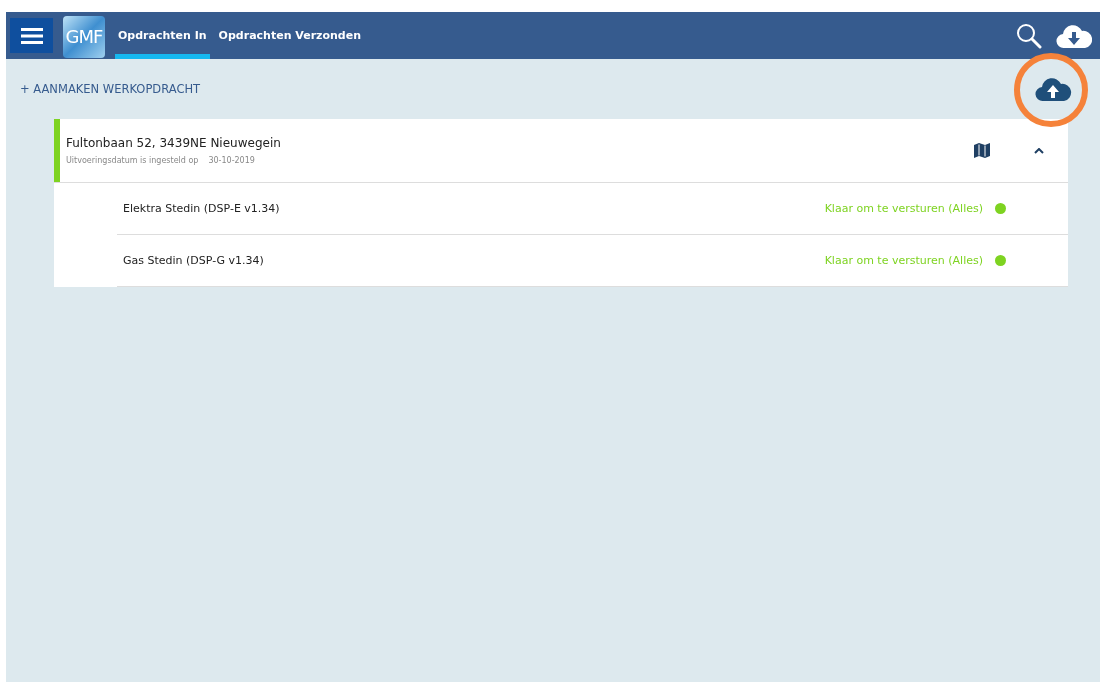  I want to click on logo: GMF, so click(84, 36).